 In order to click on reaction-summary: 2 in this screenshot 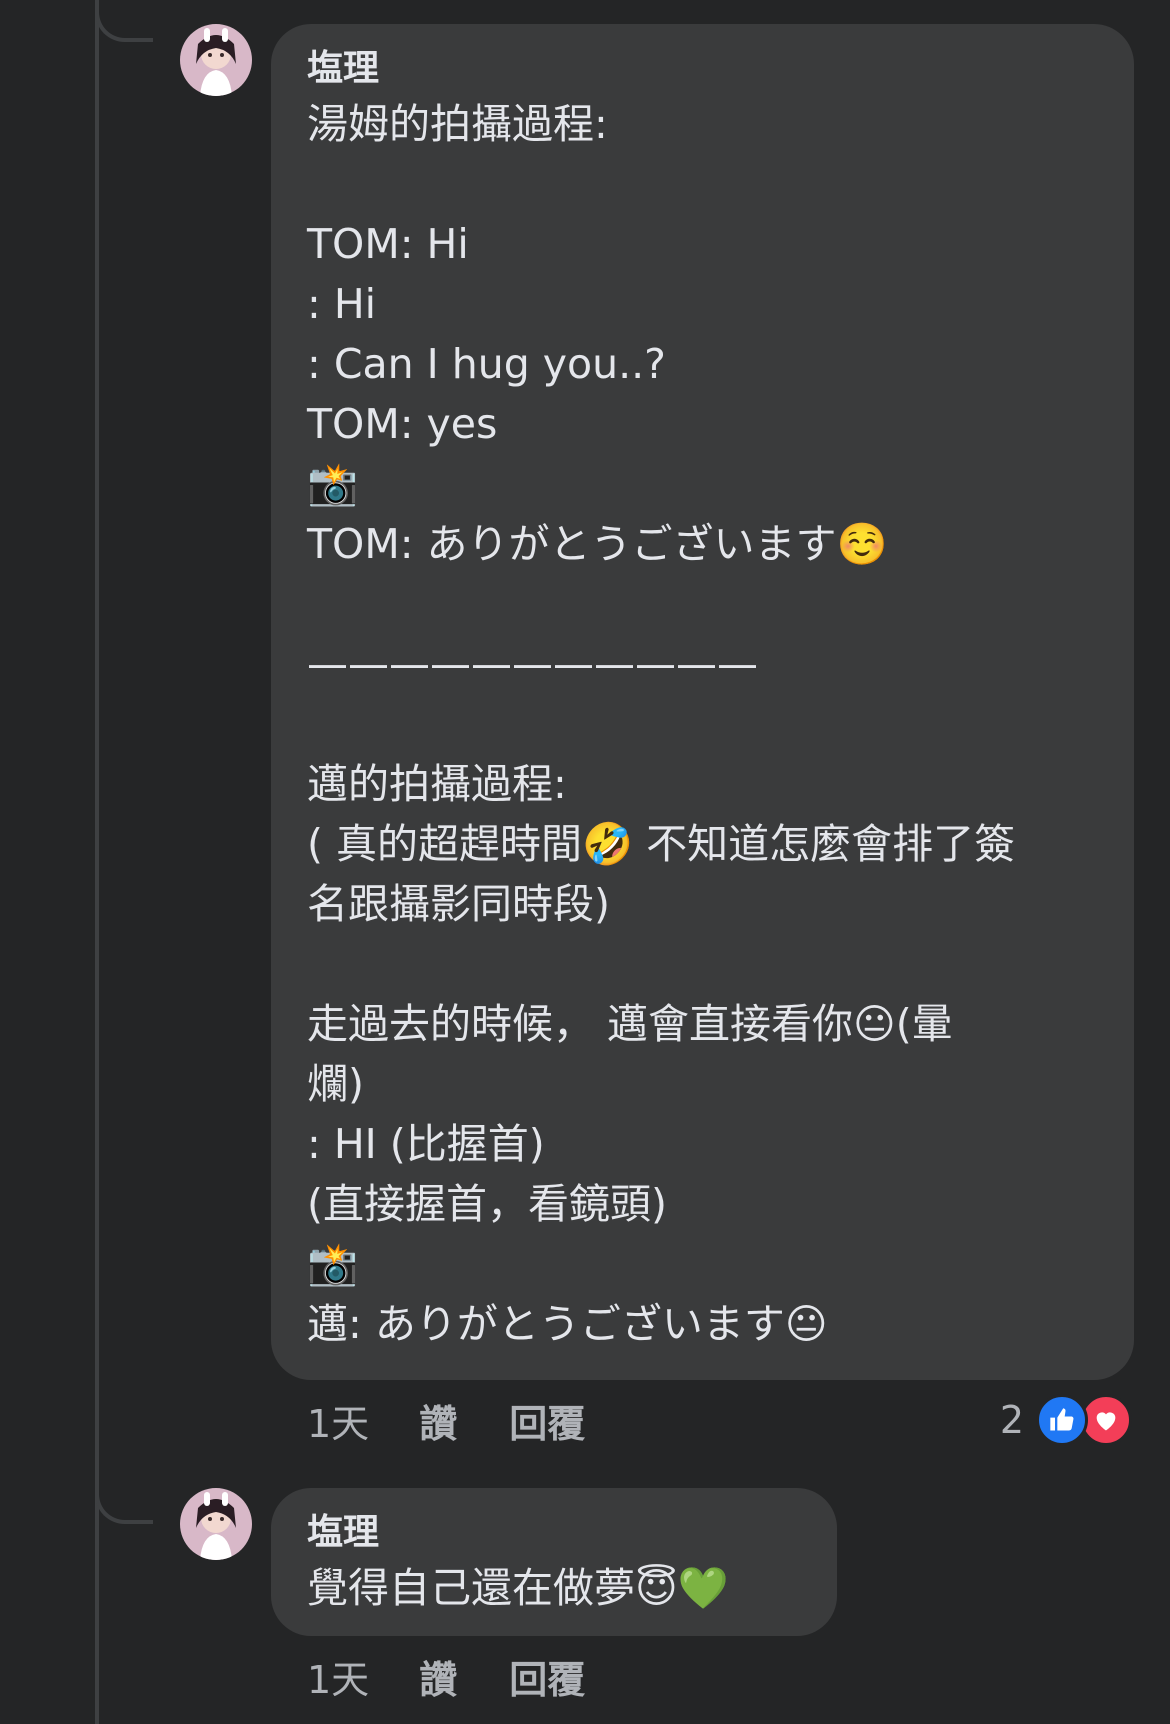, I will do `click(1066, 1420)`.